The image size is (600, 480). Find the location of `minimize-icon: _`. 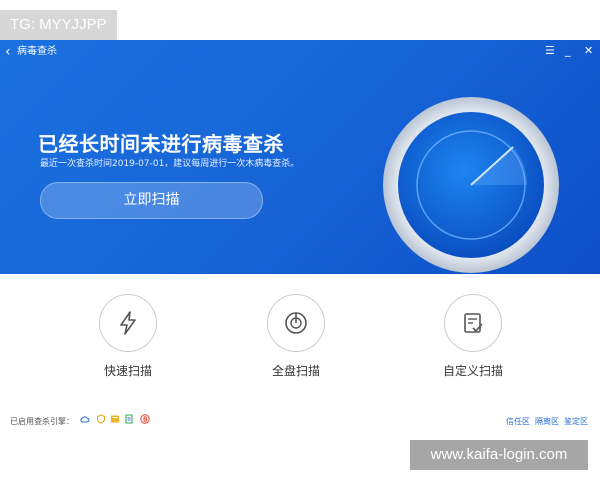

minimize-icon: _ is located at coordinates (568, 51).